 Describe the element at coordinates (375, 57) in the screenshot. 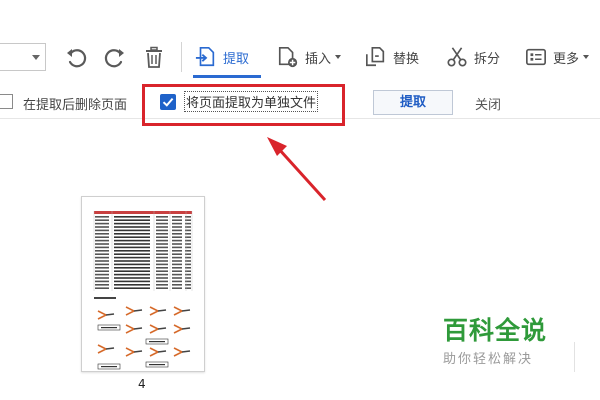

I see `replace-page-icon` at that location.